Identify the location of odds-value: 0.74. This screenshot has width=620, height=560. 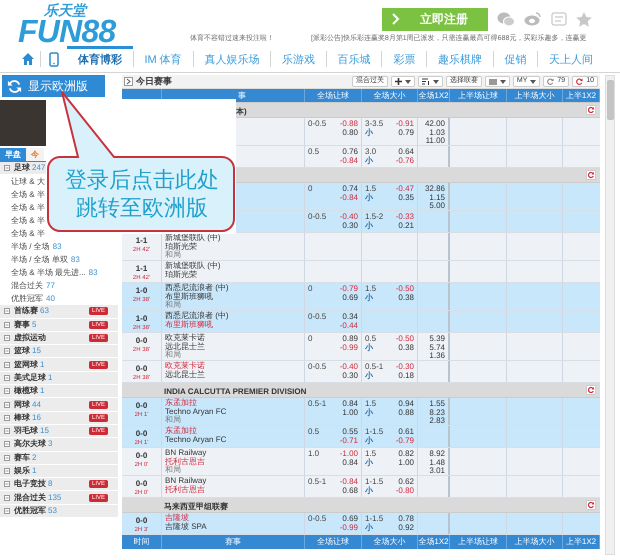
(350, 189).